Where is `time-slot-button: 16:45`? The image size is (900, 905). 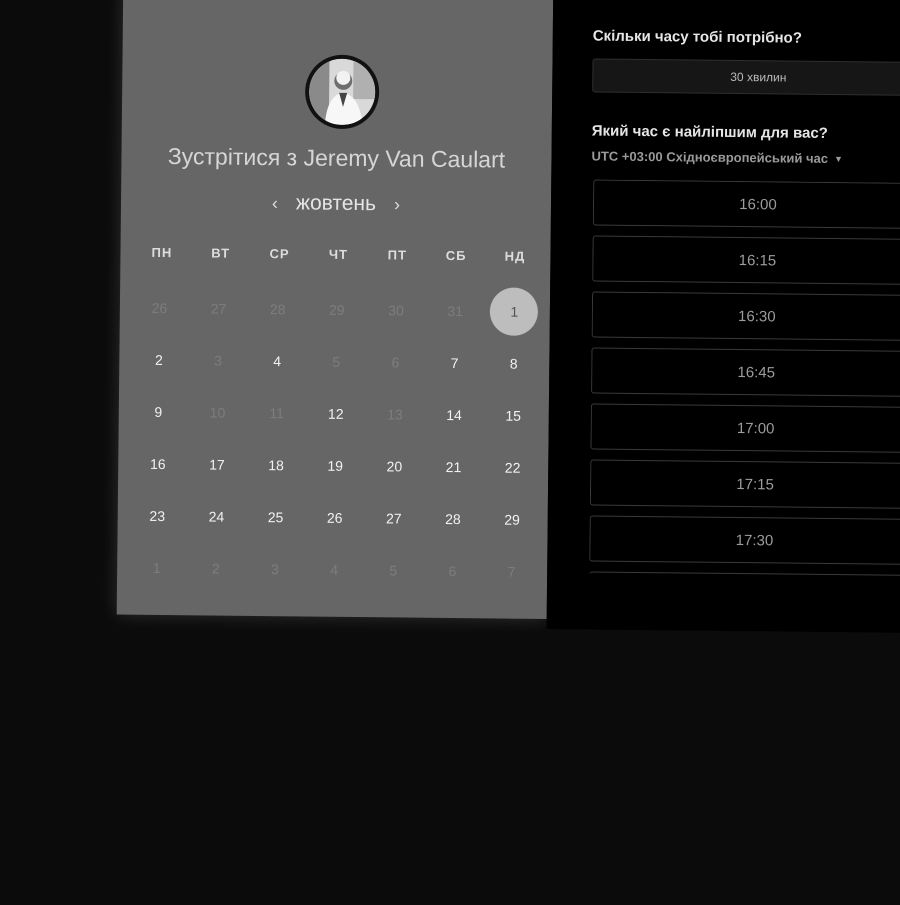 time-slot-button: 16:45 is located at coordinates (745, 372).